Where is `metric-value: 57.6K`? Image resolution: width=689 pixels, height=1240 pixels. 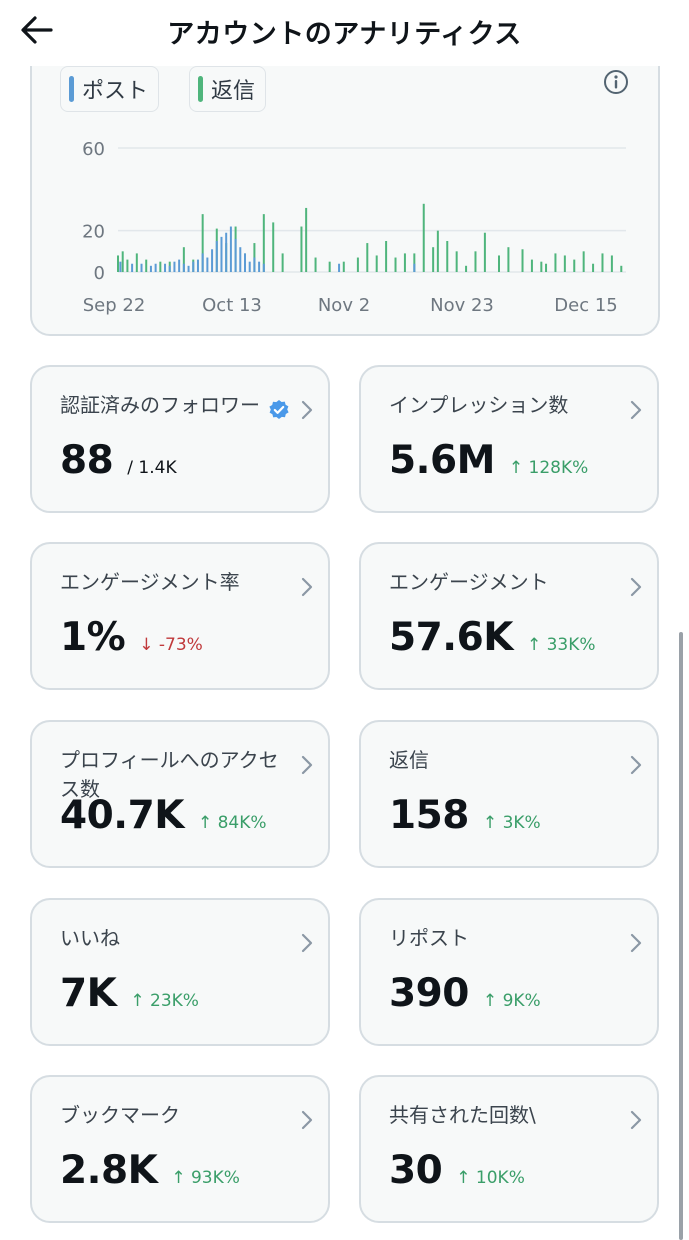
metric-value: 57.6K is located at coordinates (451, 637).